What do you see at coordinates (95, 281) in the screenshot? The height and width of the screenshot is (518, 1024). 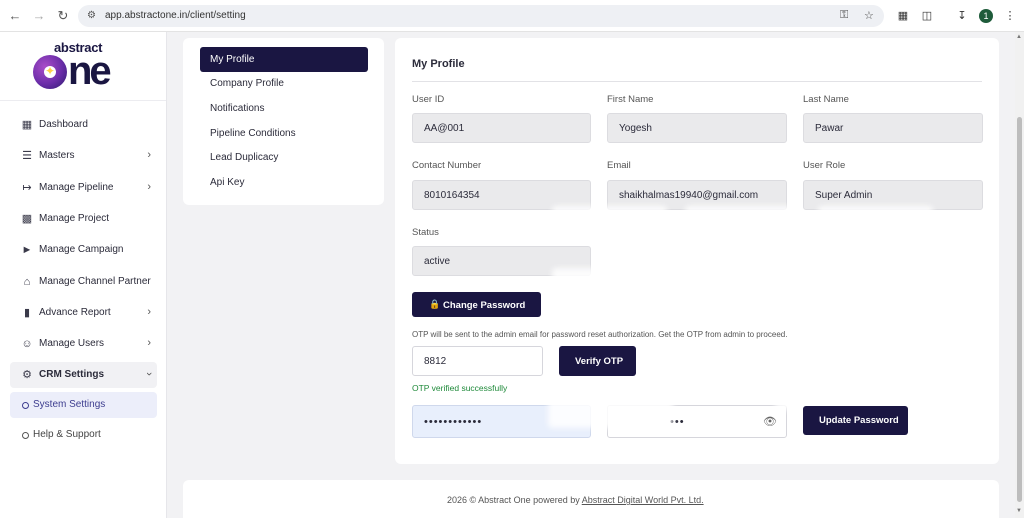 I see `sidebar-item-label: Manage Channel Partner` at bounding box center [95, 281].